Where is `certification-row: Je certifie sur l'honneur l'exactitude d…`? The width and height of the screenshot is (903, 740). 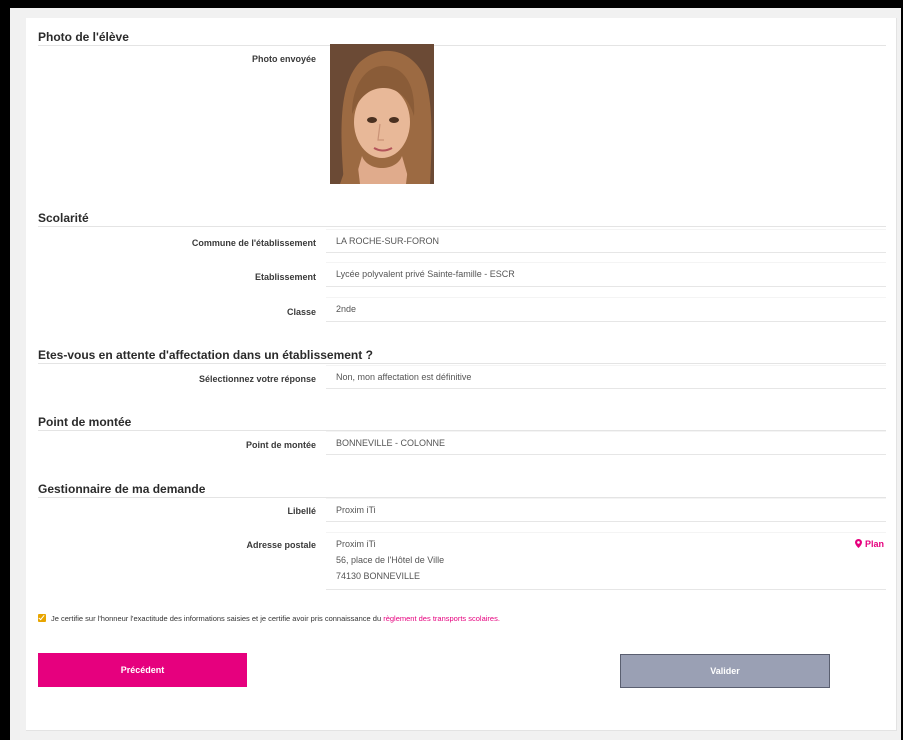
certification-row: Je certifie sur l'honneur l'exactitude d… is located at coordinates (269, 618).